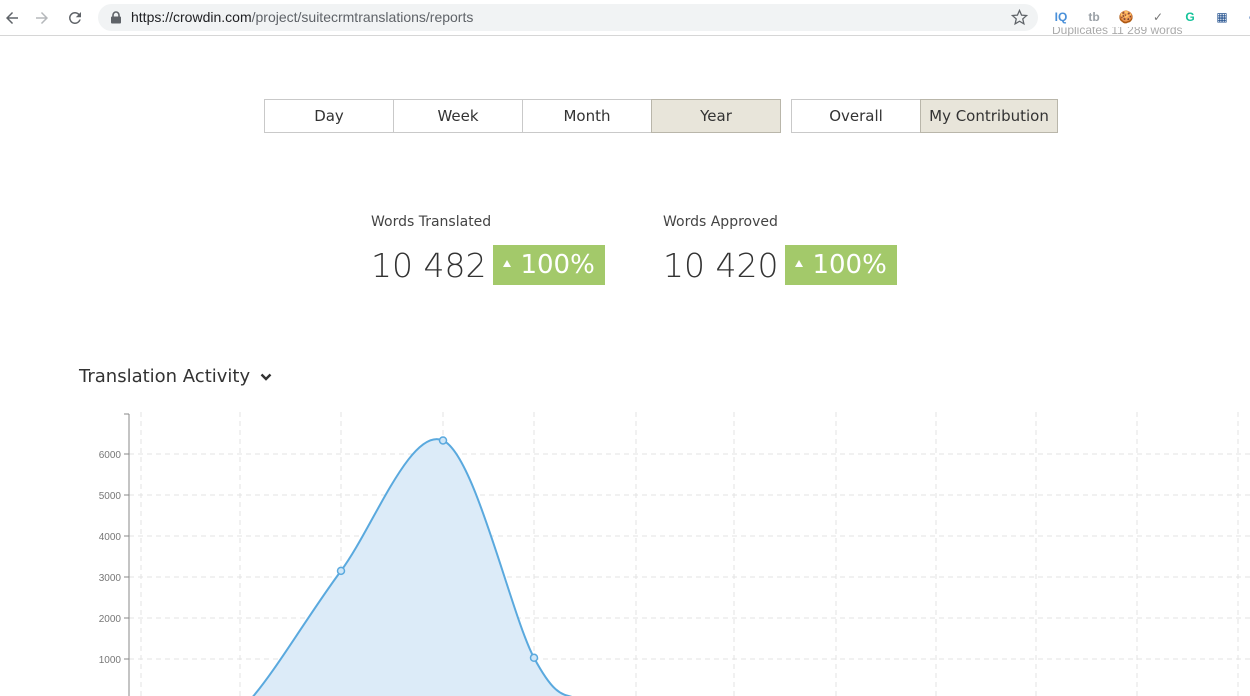 The height and width of the screenshot is (696, 1250). I want to click on month-button: Month, so click(587, 116).